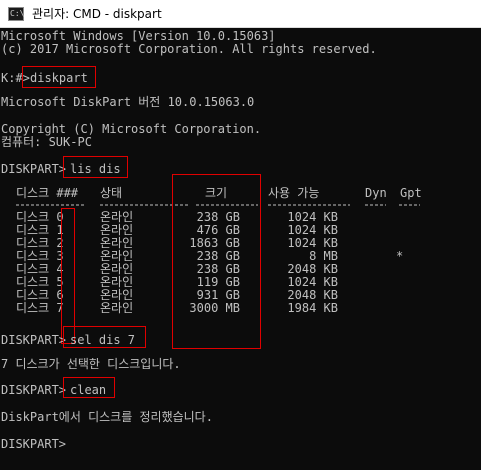 The width and height of the screenshot is (481, 470). What do you see at coordinates (216, 261) in the screenshot?
I see `highlight-size-column` at bounding box center [216, 261].